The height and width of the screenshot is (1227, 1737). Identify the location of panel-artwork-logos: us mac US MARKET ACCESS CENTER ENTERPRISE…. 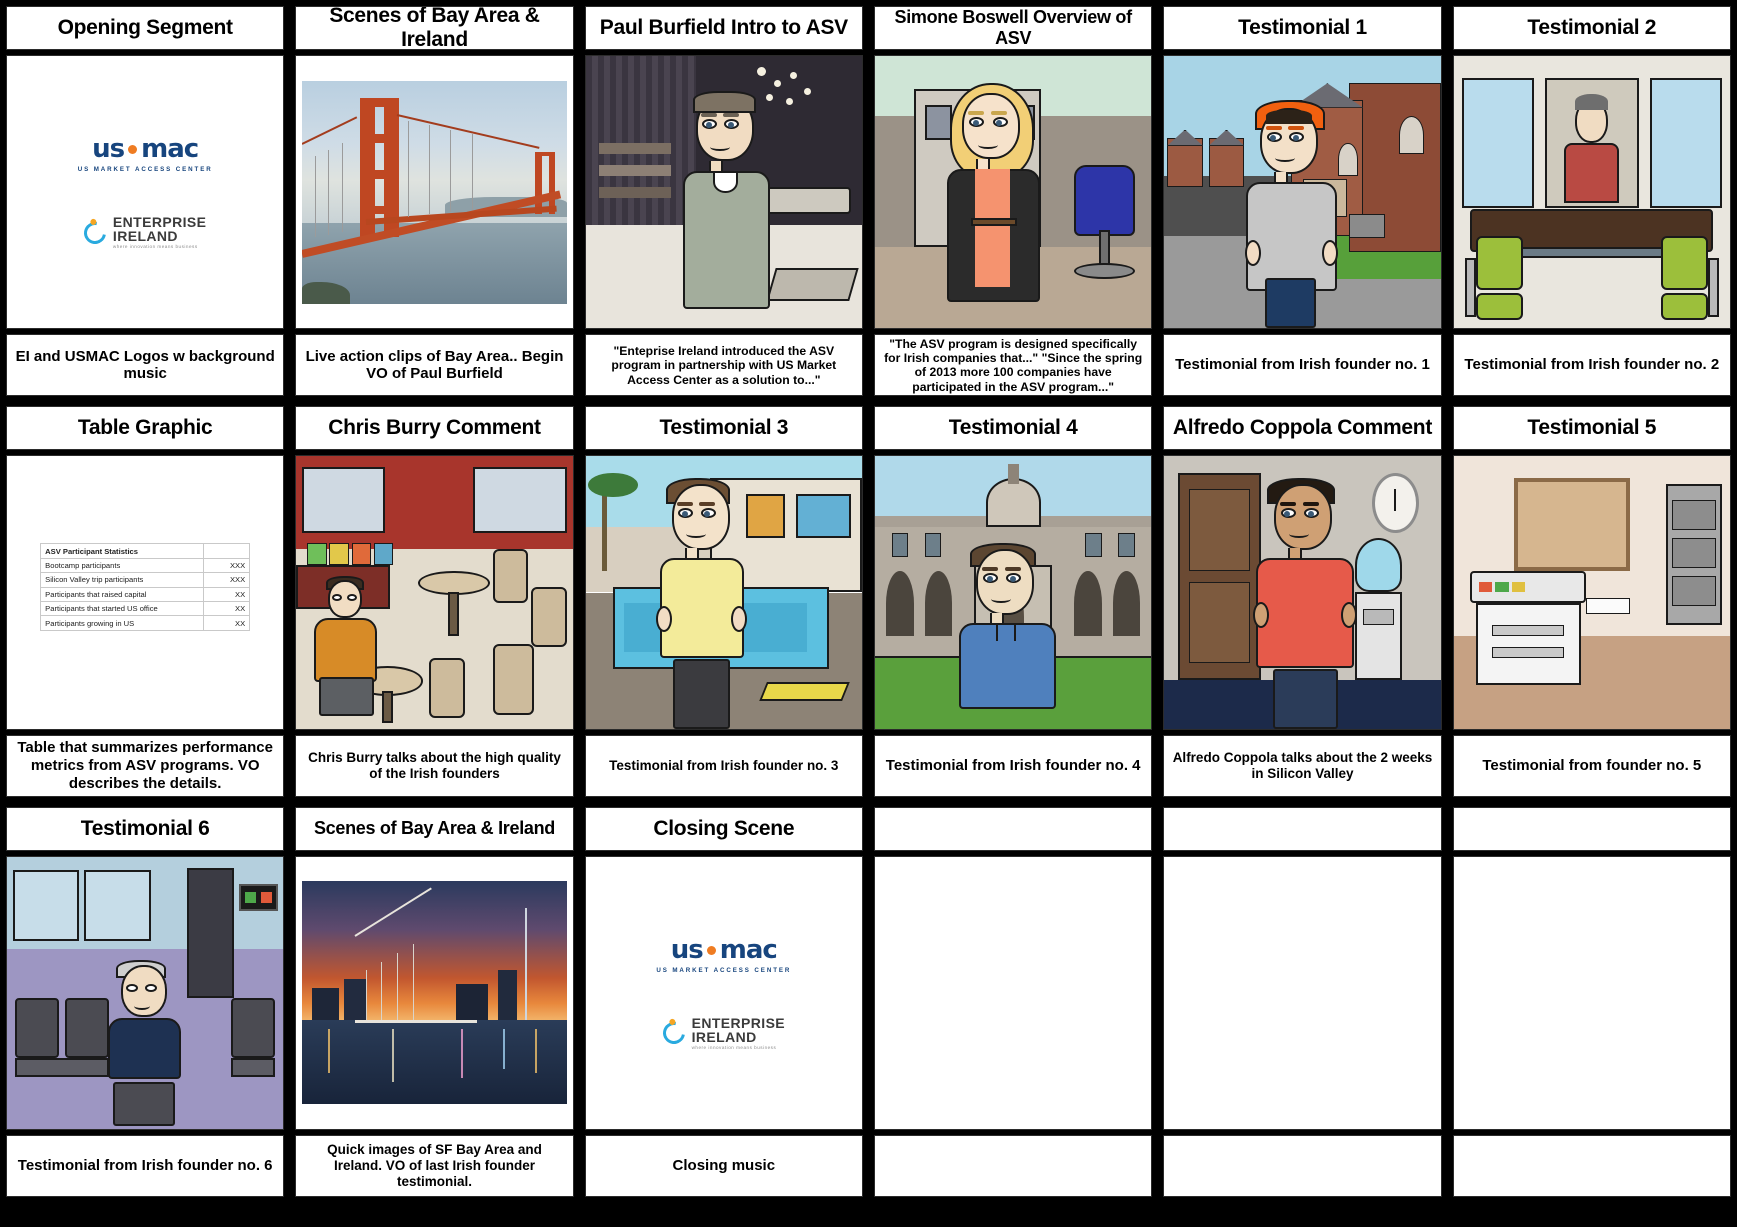
(145, 192).